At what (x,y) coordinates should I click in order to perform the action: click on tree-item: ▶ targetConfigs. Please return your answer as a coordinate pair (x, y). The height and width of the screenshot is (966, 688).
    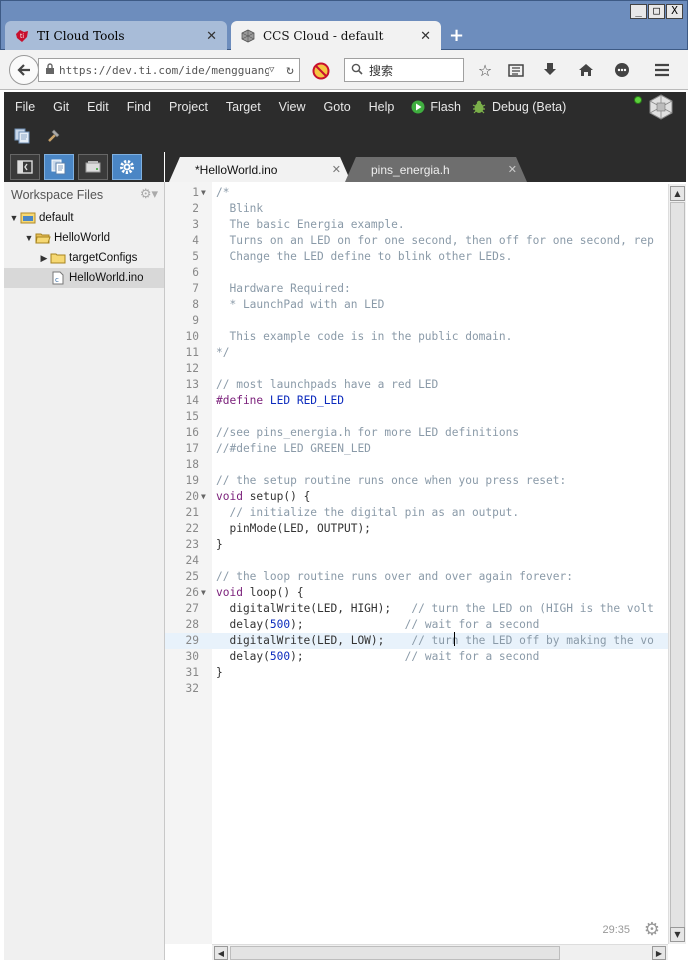
    Looking at the image, I should click on (84, 258).